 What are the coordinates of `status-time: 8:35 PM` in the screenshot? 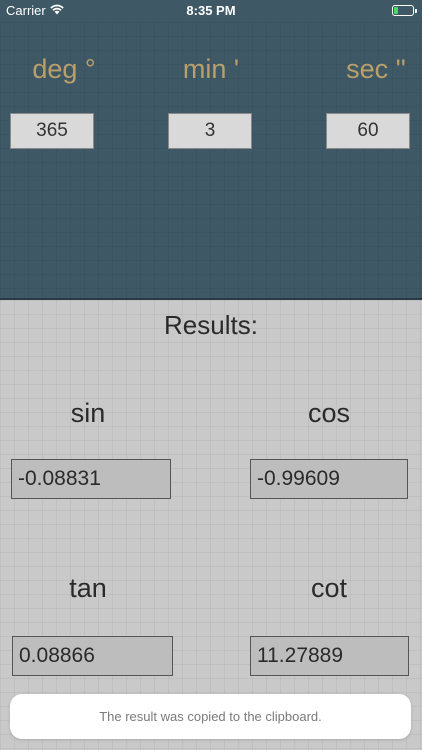 It's located at (211, 10).